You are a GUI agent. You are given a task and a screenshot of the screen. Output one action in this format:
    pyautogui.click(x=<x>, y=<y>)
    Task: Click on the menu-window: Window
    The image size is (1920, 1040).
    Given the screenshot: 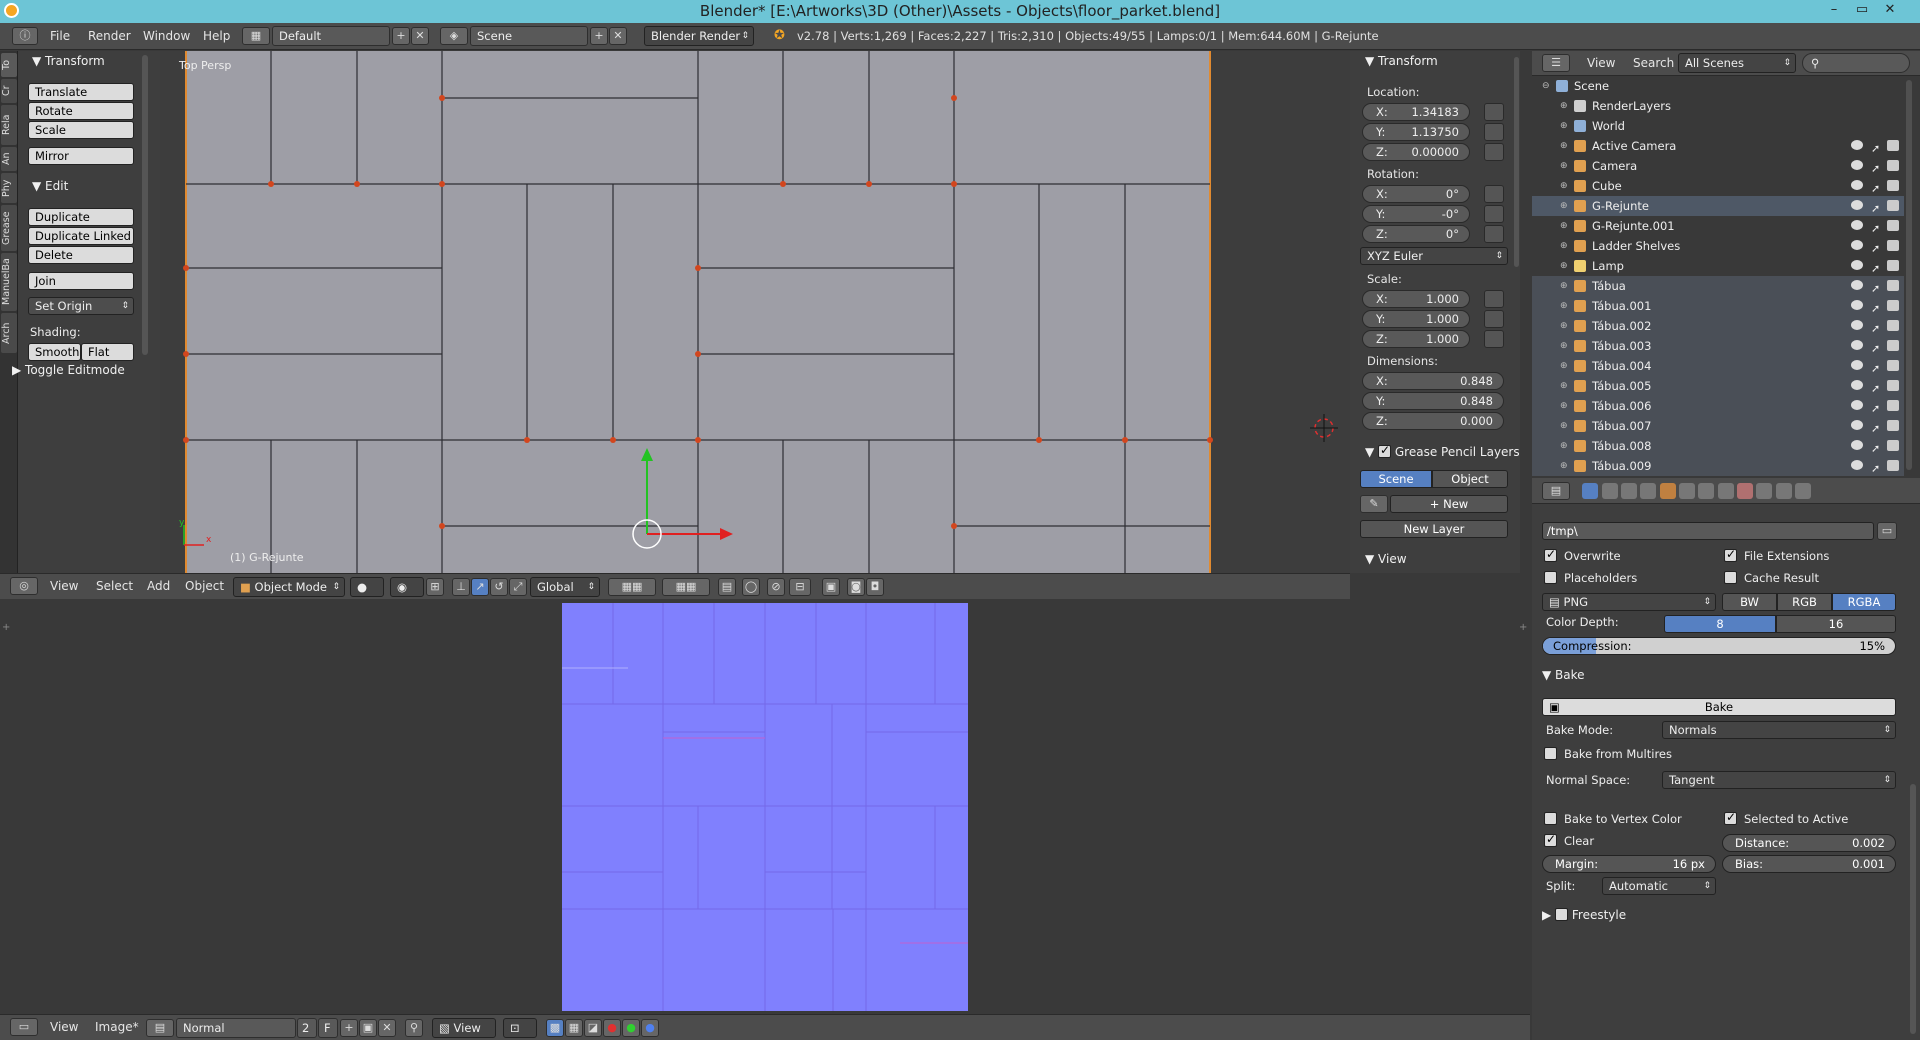 What is the action you would take?
    pyautogui.click(x=166, y=36)
    